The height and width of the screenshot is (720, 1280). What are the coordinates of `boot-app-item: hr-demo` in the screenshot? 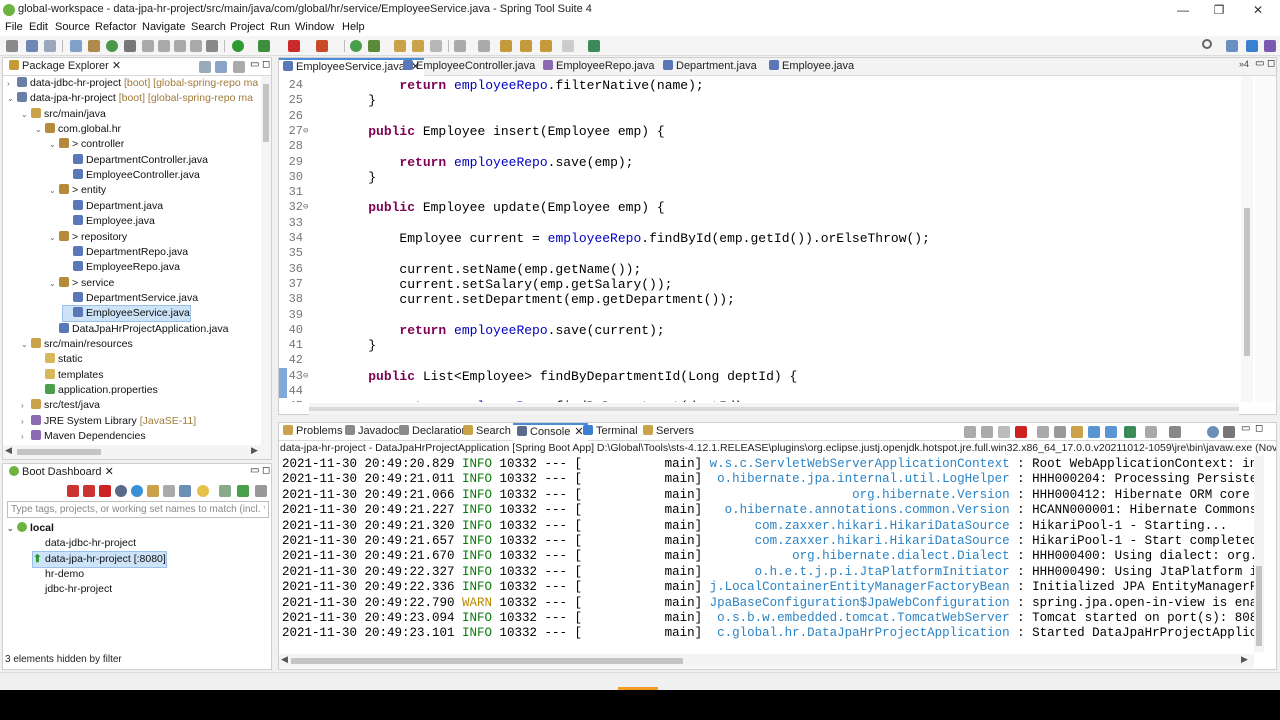 It's located at (58, 574).